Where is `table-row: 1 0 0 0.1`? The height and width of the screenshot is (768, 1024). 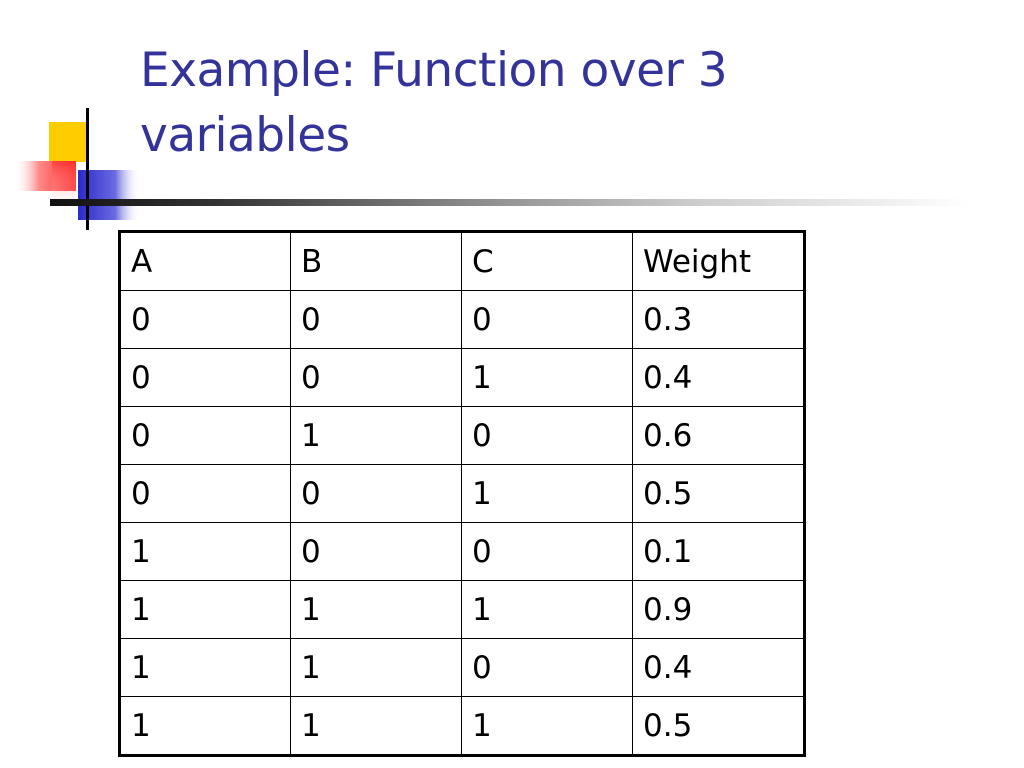
table-row: 1 0 0 0.1 is located at coordinates (462, 551).